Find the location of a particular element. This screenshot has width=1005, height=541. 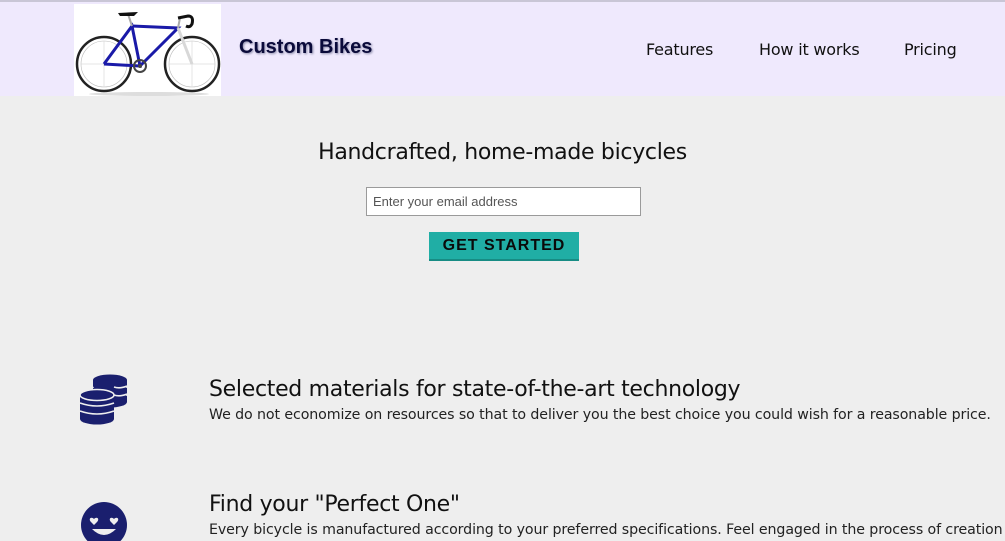

heart-eyes-smiley-icon is located at coordinates (104, 521).